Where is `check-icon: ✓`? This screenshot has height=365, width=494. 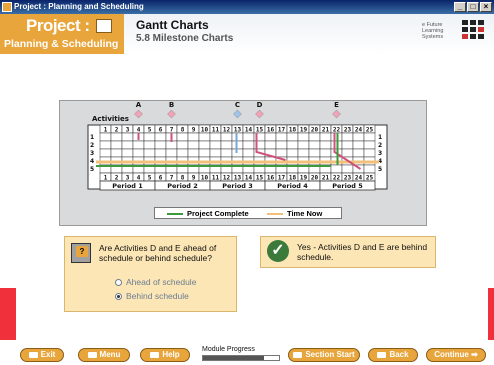
check-icon: ✓ is located at coordinates (278, 251).